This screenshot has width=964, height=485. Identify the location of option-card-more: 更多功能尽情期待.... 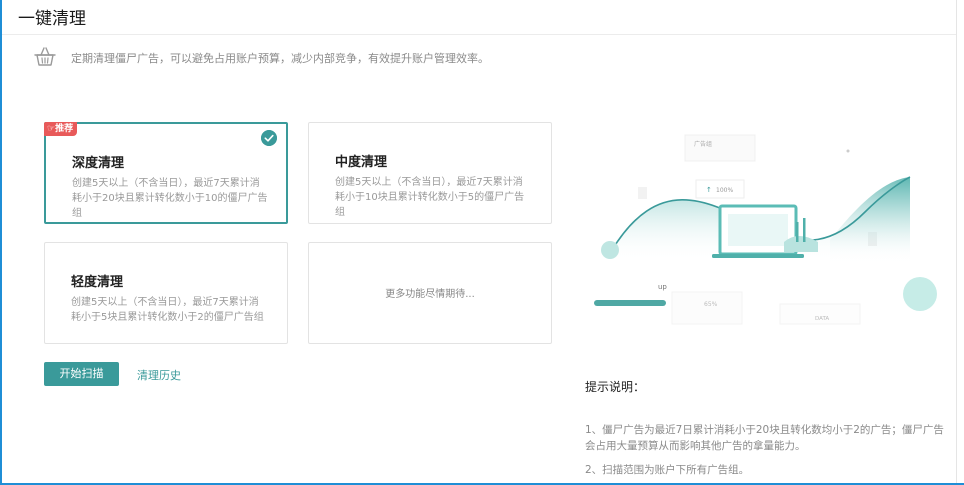
(430, 293).